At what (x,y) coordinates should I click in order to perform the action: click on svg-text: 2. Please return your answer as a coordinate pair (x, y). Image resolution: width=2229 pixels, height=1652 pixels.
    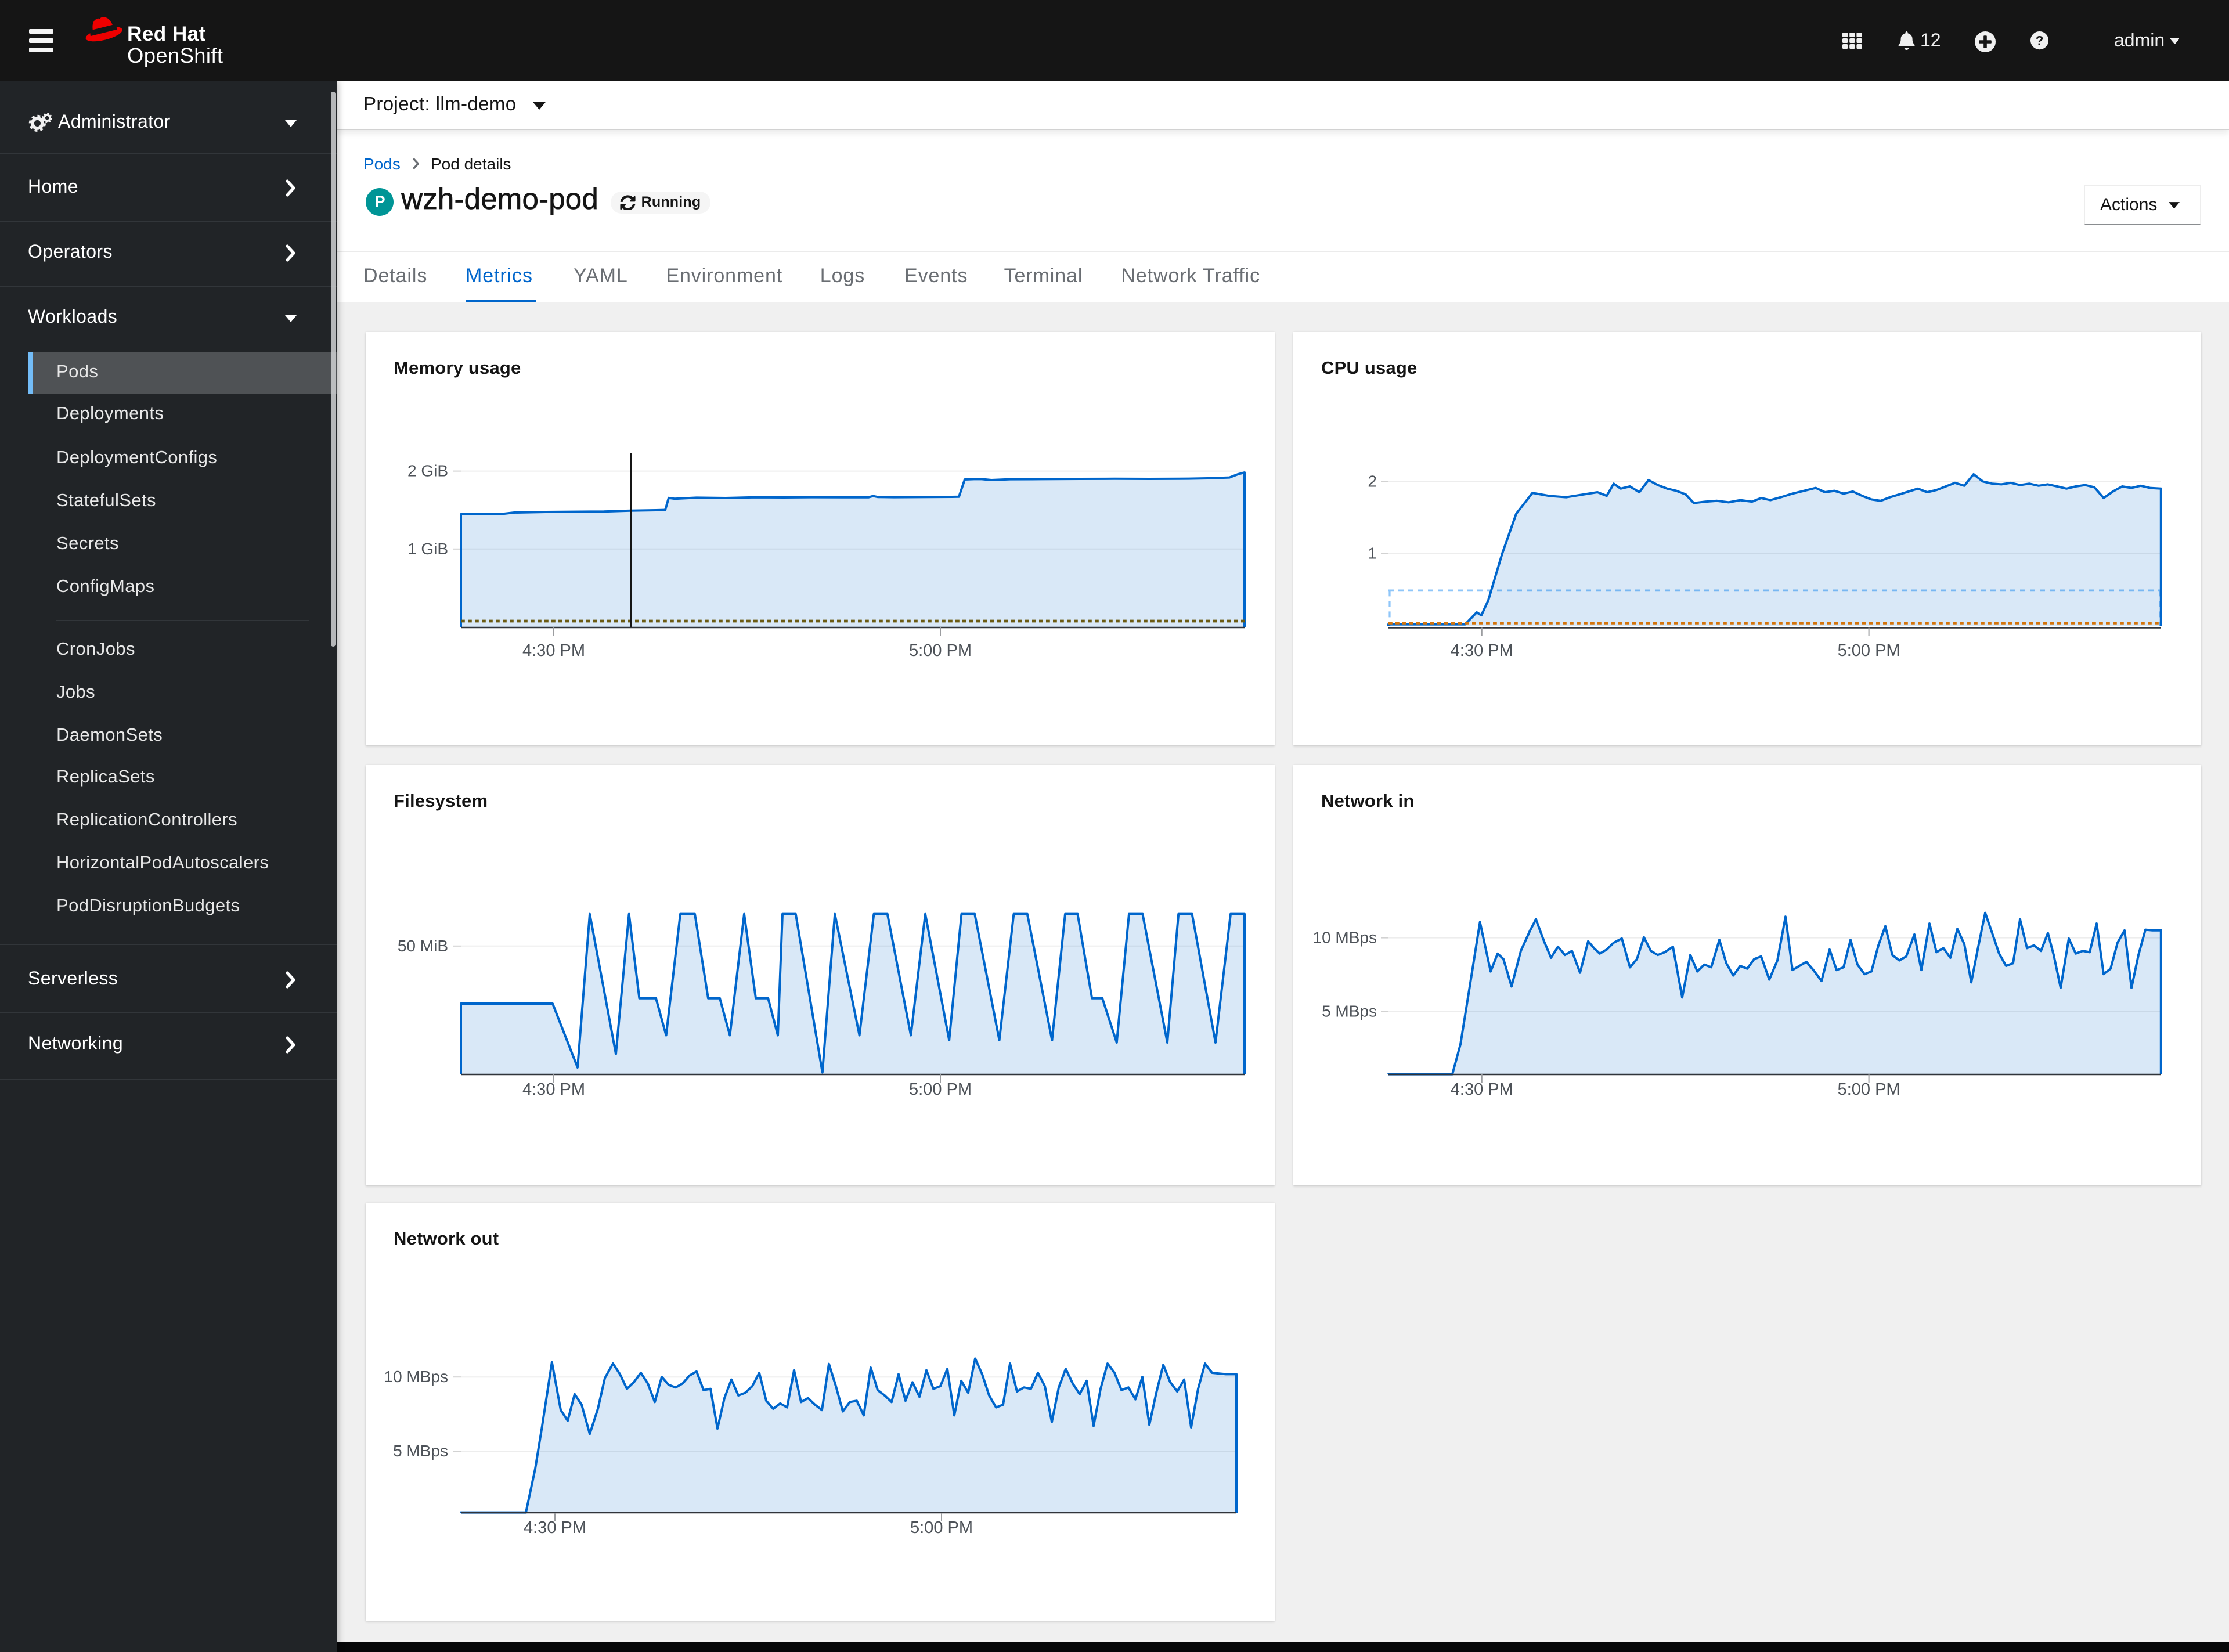
    Looking at the image, I should click on (1372, 481).